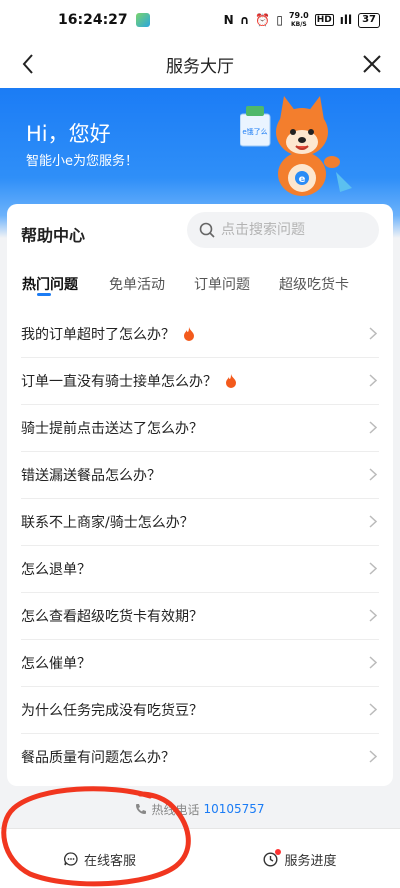 This screenshot has height=888, width=400. I want to click on tab-free-order: 免单活动, so click(137, 284).